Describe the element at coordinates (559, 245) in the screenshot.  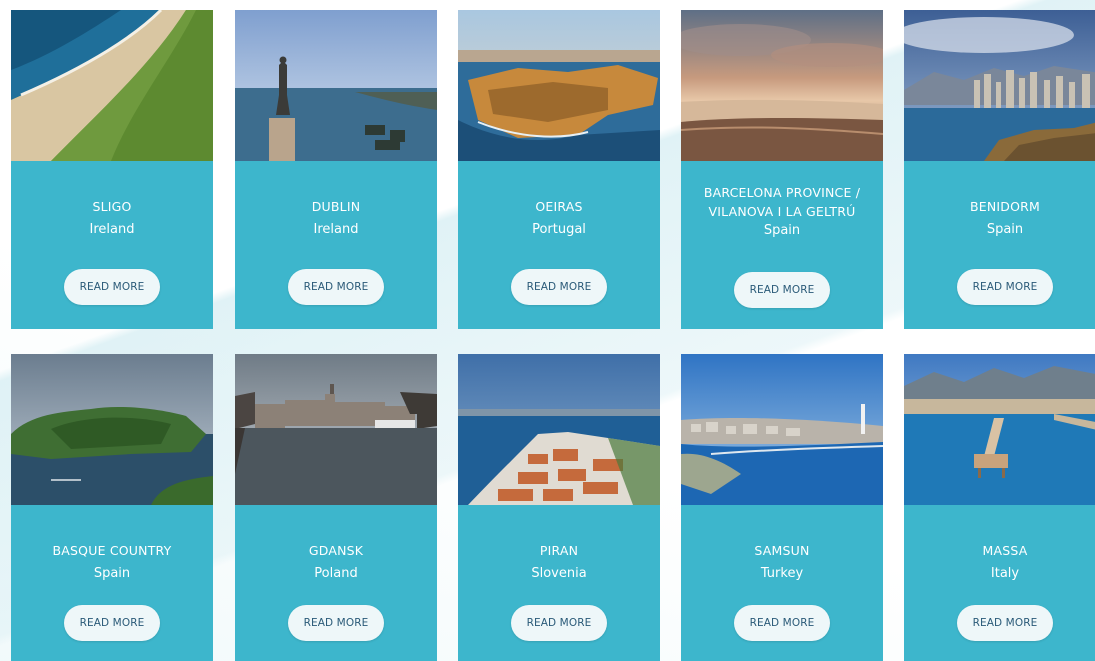
I see `oeiras-caption: OEIRAS Portugal READ MORE` at that location.